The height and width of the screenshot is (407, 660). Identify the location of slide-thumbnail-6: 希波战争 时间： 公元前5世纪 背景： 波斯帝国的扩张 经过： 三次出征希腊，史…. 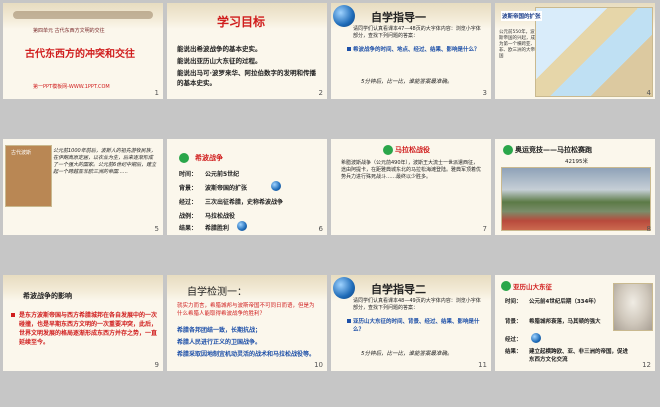
(247, 187).